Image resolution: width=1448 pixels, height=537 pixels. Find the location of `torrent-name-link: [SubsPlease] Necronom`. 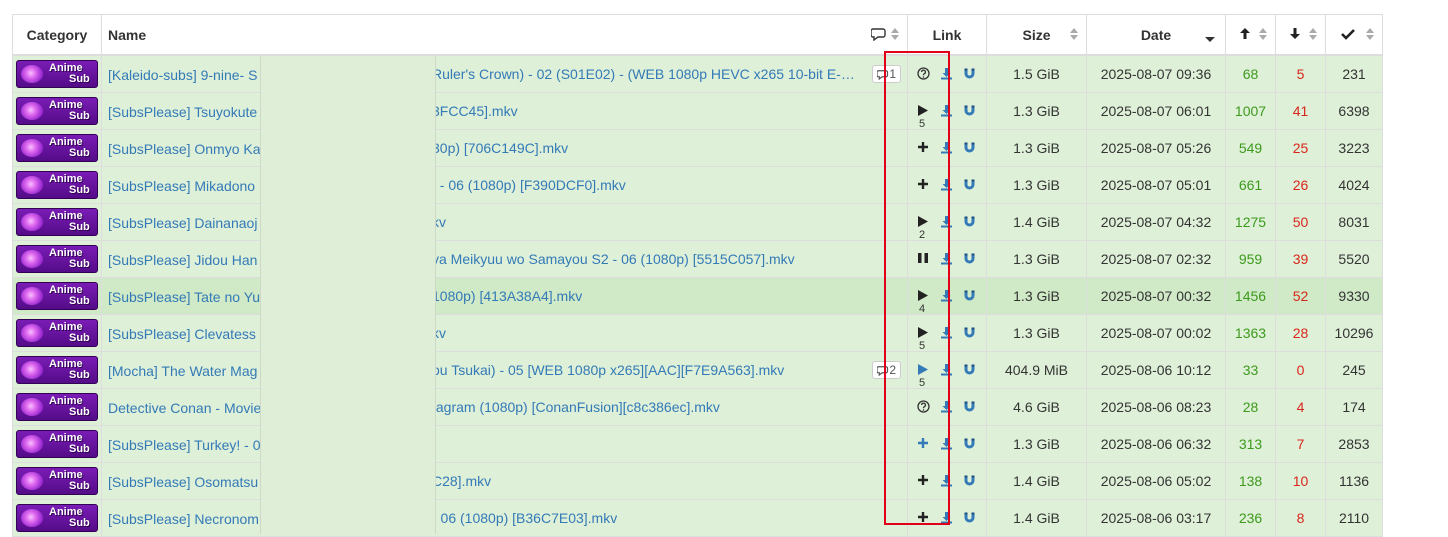

torrent-name-link: [SubsPlease] Necronom is located at coordinates (183, 519).